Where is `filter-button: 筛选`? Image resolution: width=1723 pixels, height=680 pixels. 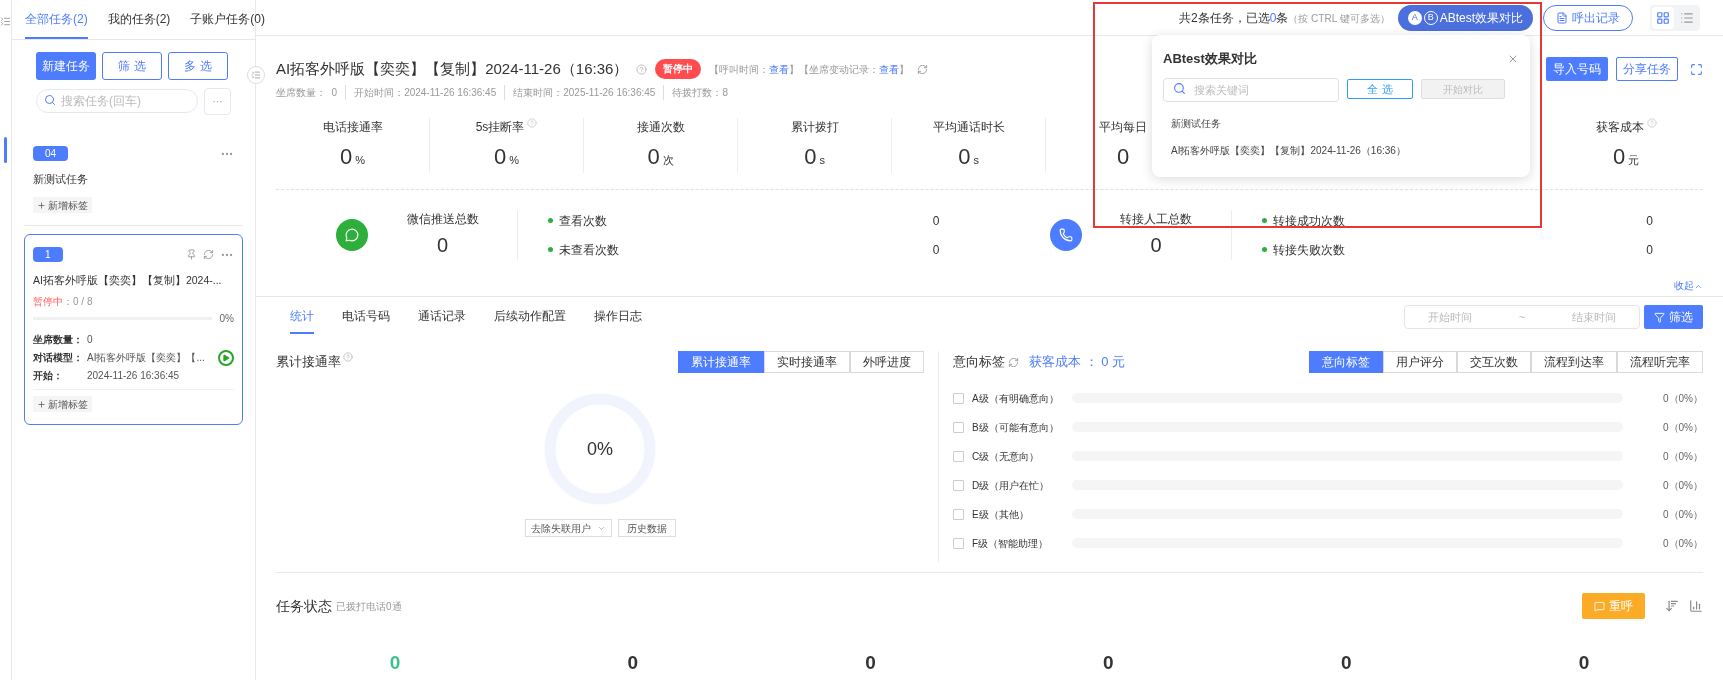
filter-button: 筛选 is located at coordinates (1673, 317).